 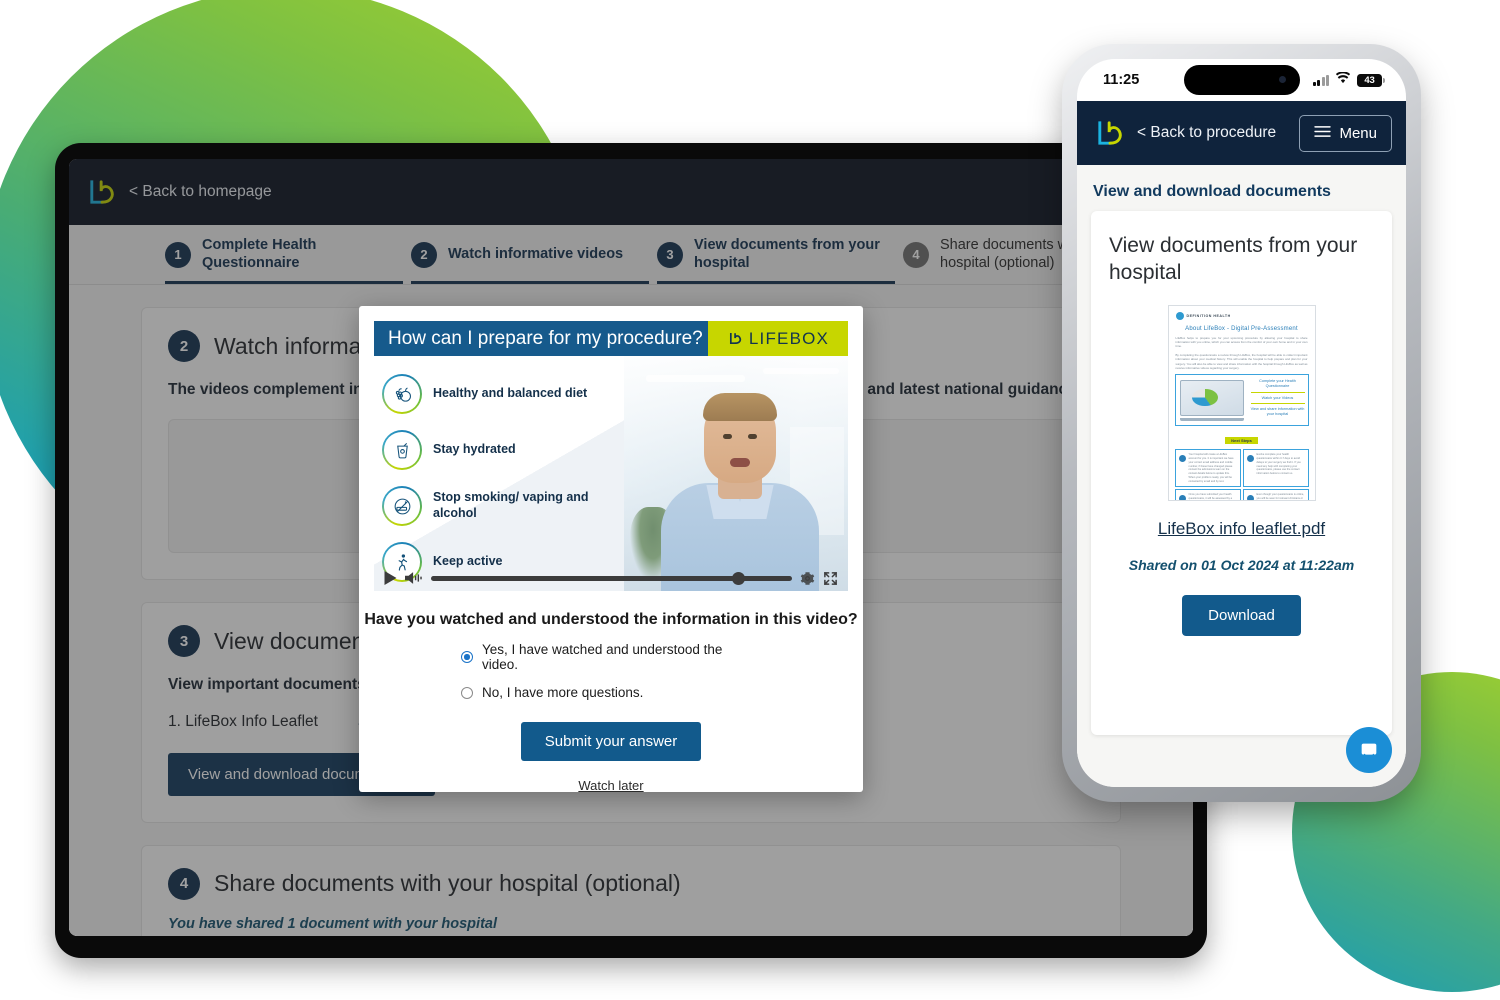 I want to click on laptop-illustration, so click(x=1212, y=400).